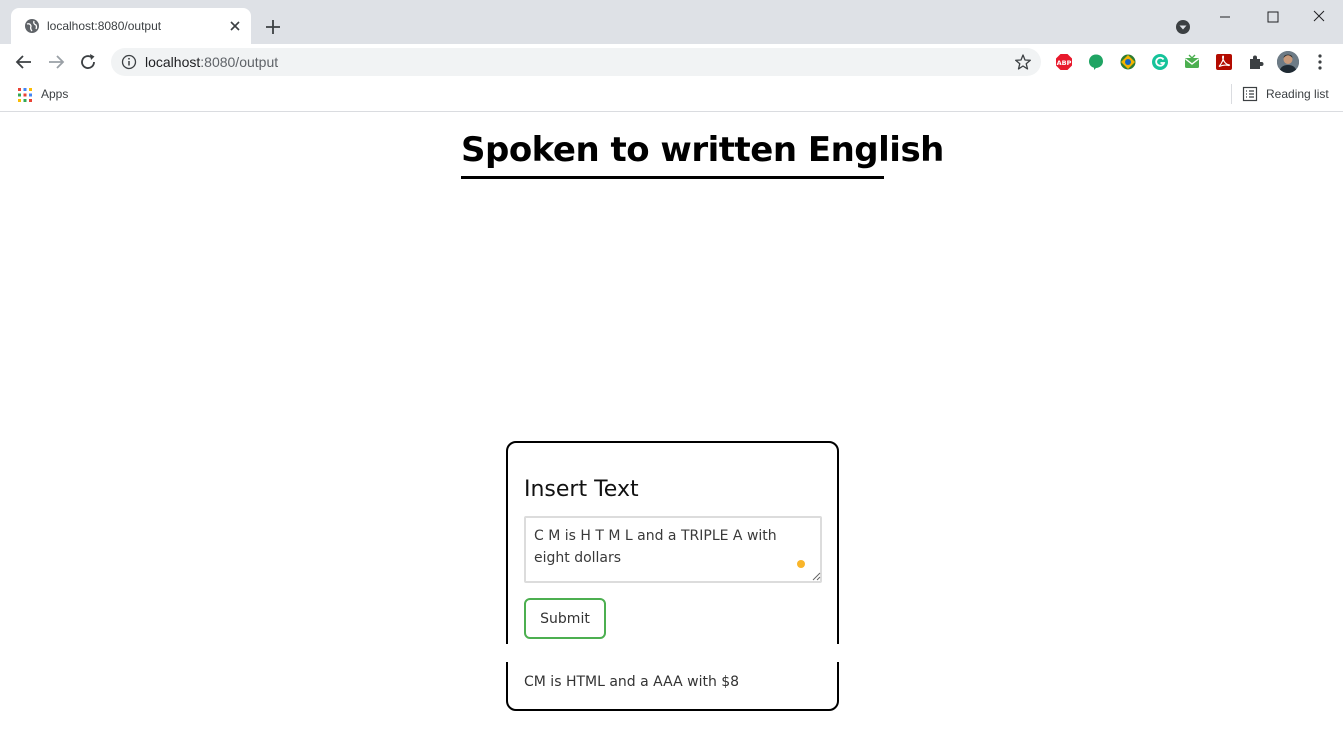 The image size is (1343, 753). I want to click on globe-icon, so click(32, 26).